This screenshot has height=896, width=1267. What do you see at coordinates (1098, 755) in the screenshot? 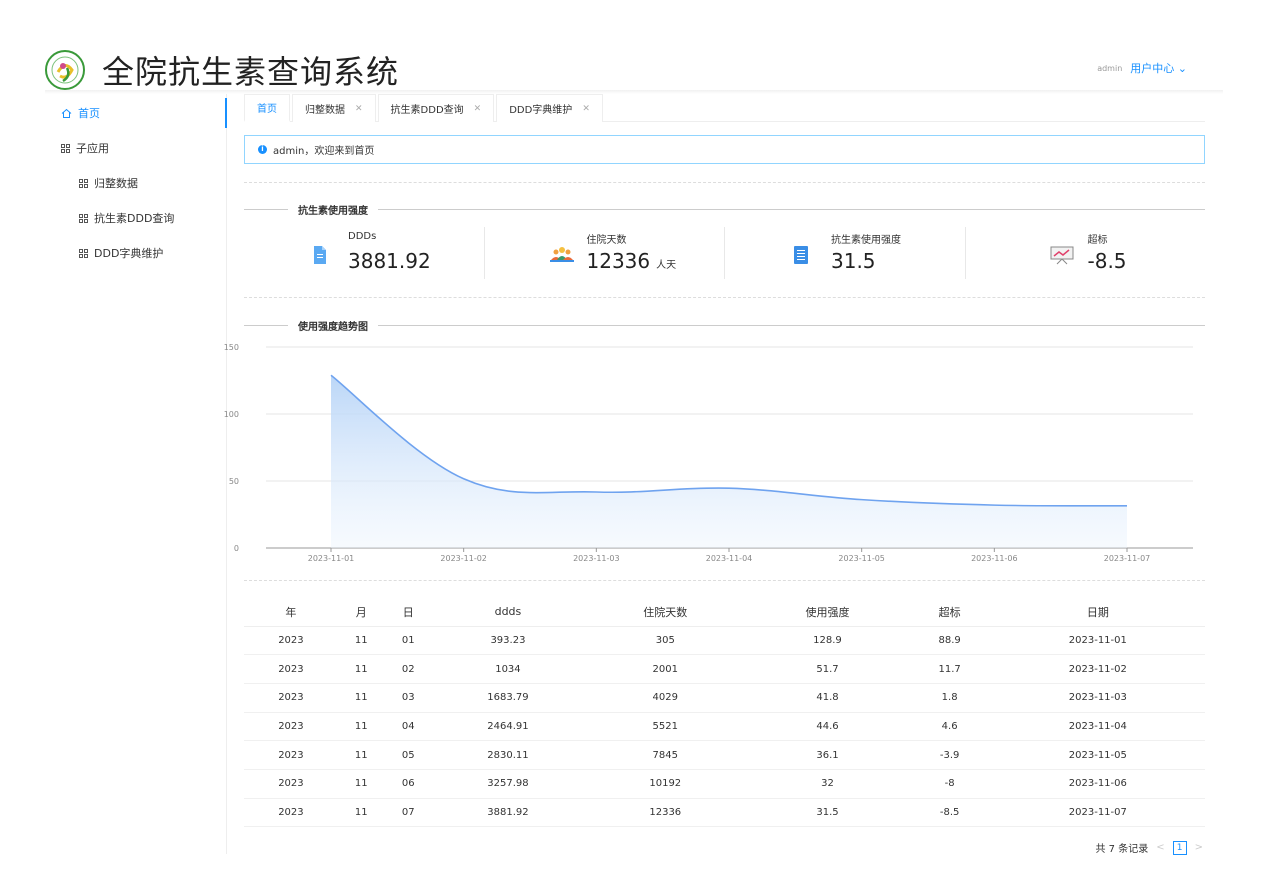
I see `table-cell: 2023-11-05` at bounding box center [1098, 755].